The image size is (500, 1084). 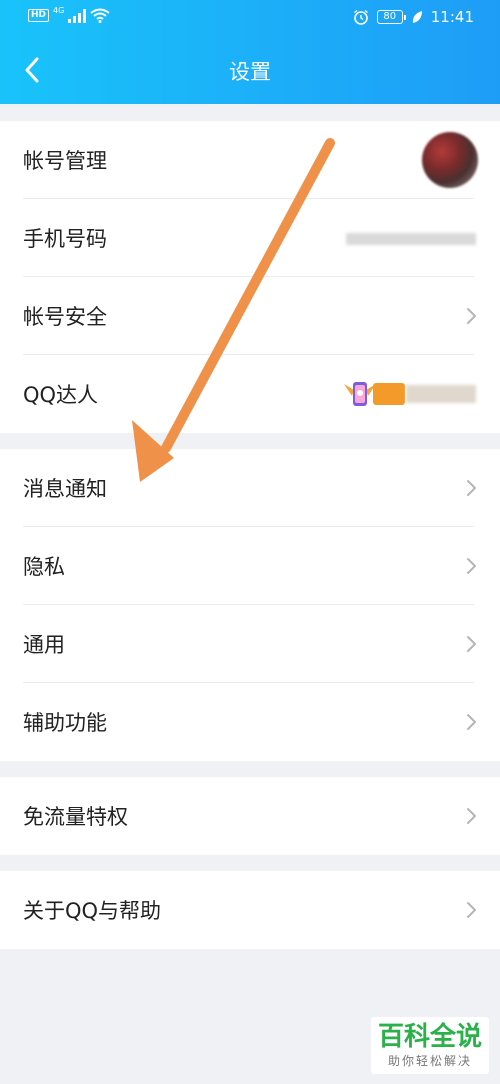 What do you see at coordinates (429, 1037) in the screenshot?
I see `watermark-main-text: 百科全说` at bounding box center [429, 1037].